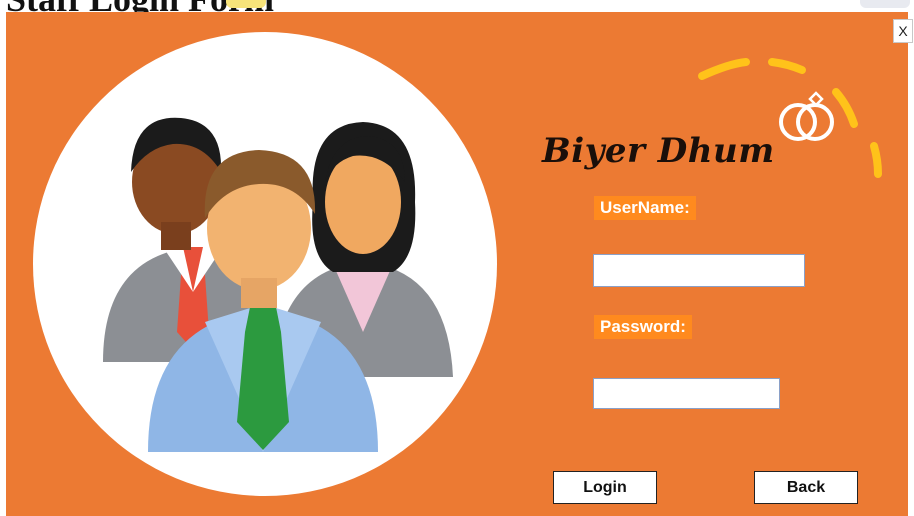  What do you see at coordinates (699, 270) in the screenshot?
I see `username-input` at bounding box center [699, 270].